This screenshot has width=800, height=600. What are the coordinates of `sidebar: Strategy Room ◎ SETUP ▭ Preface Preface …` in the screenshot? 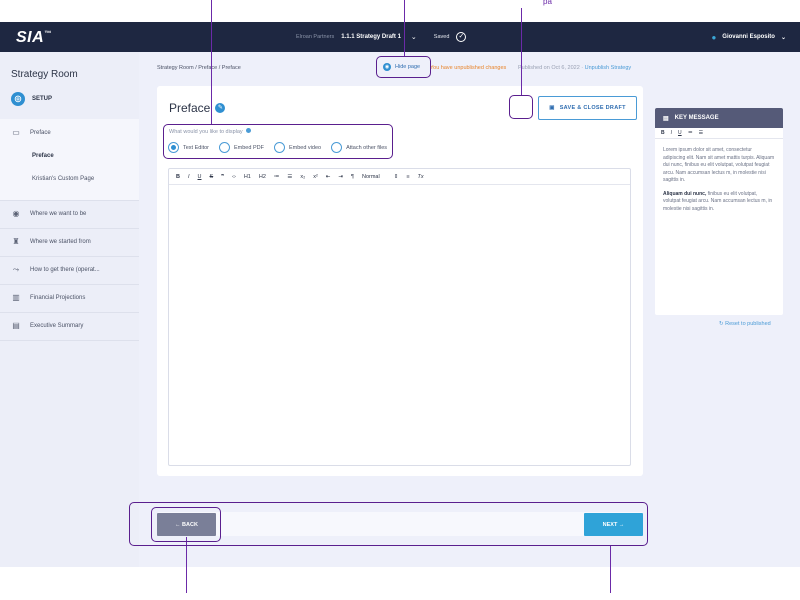 It's located at (69, 309).